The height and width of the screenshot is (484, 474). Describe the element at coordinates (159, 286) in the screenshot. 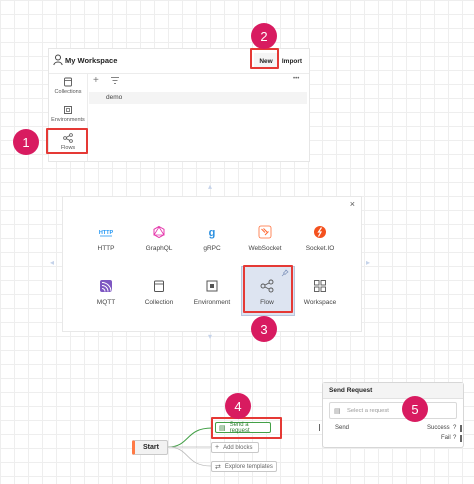

I see `collection-icon` at that location.